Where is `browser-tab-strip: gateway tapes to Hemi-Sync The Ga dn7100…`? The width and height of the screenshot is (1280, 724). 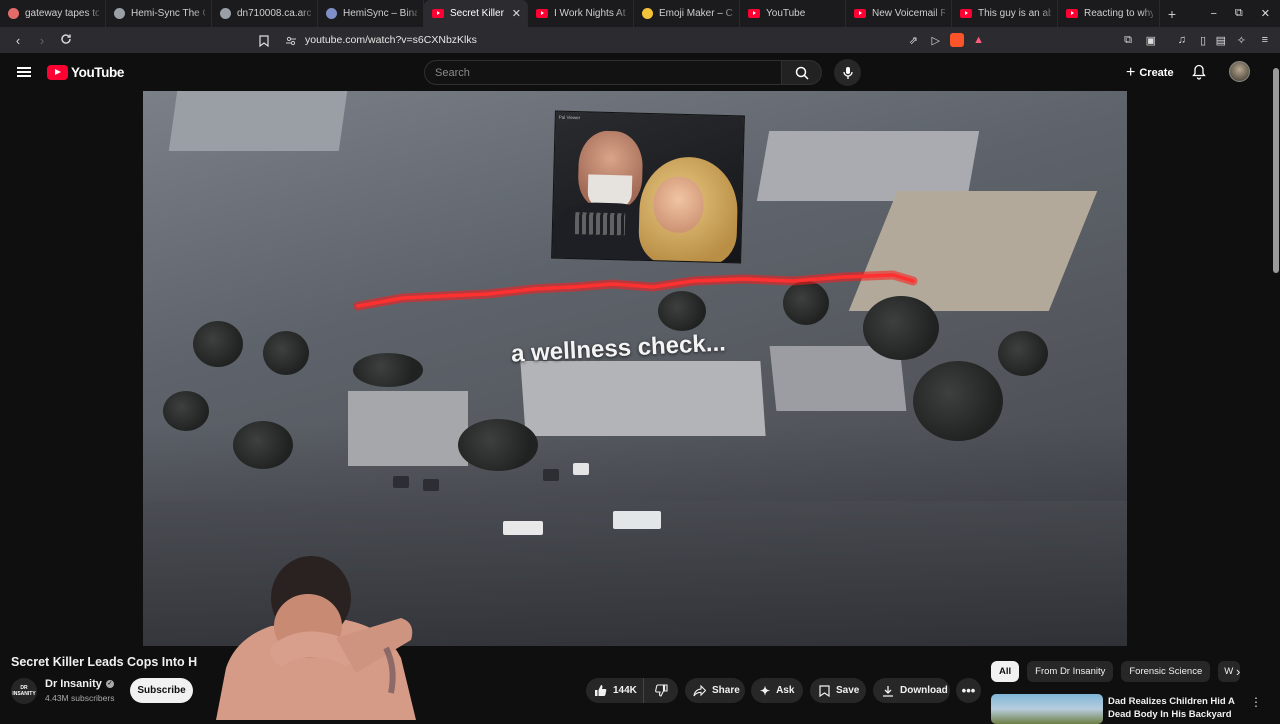
browser-tab-strip: gateway tapes to Hemi-Sync The Ga dn7100… is located at coordinates (640, 13).